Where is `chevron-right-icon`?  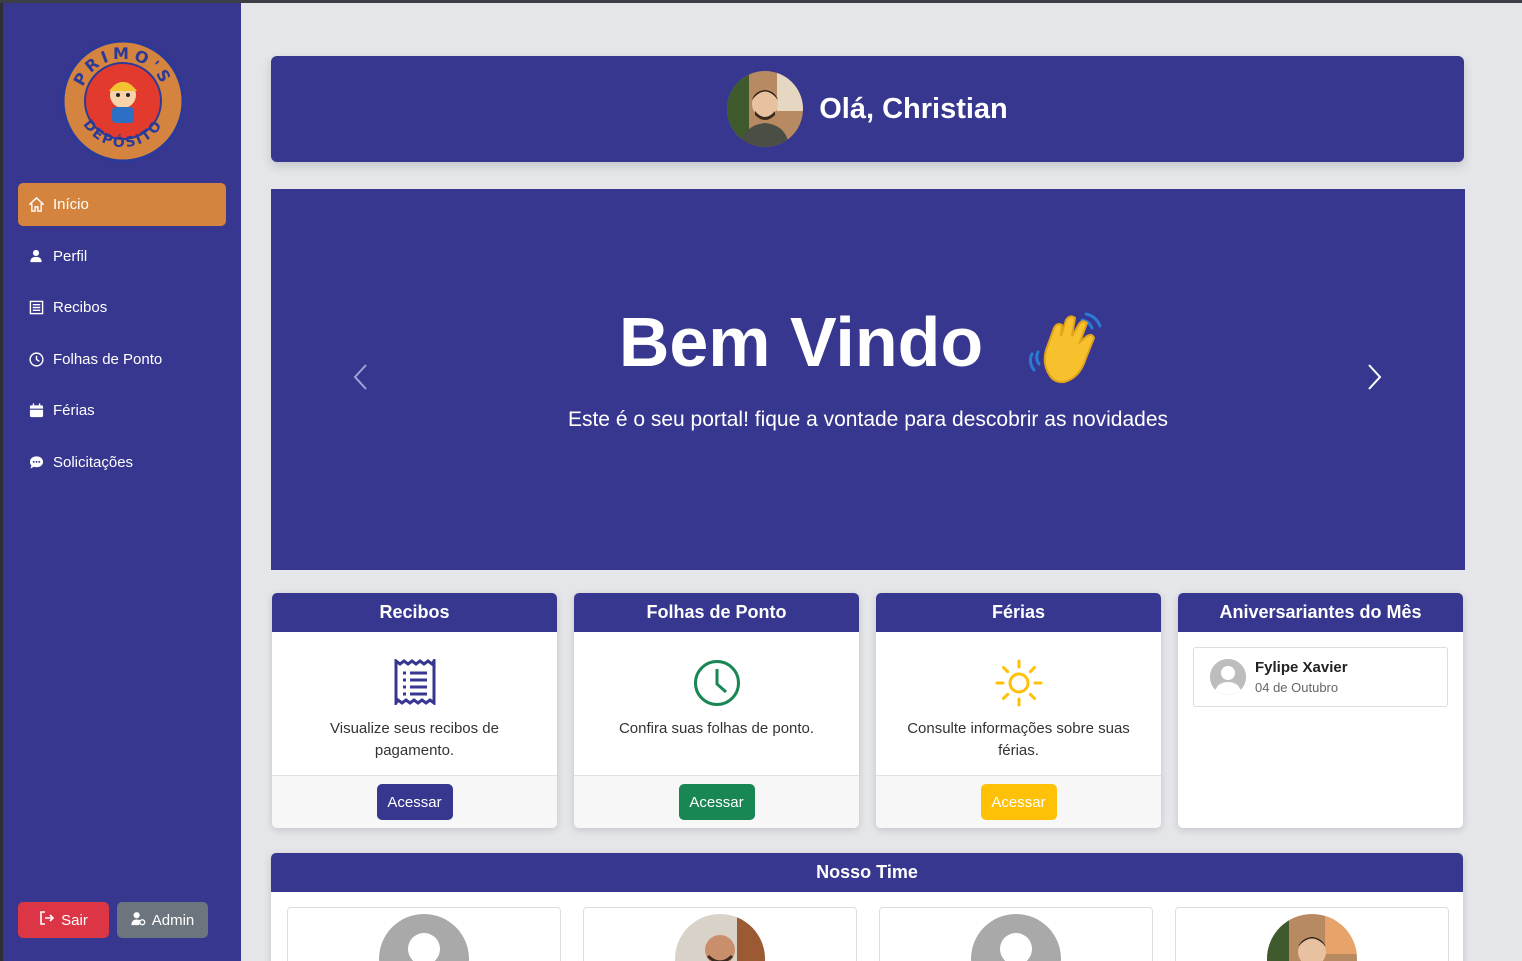 chevron-right-icon is located at coordinates (1374, 377).